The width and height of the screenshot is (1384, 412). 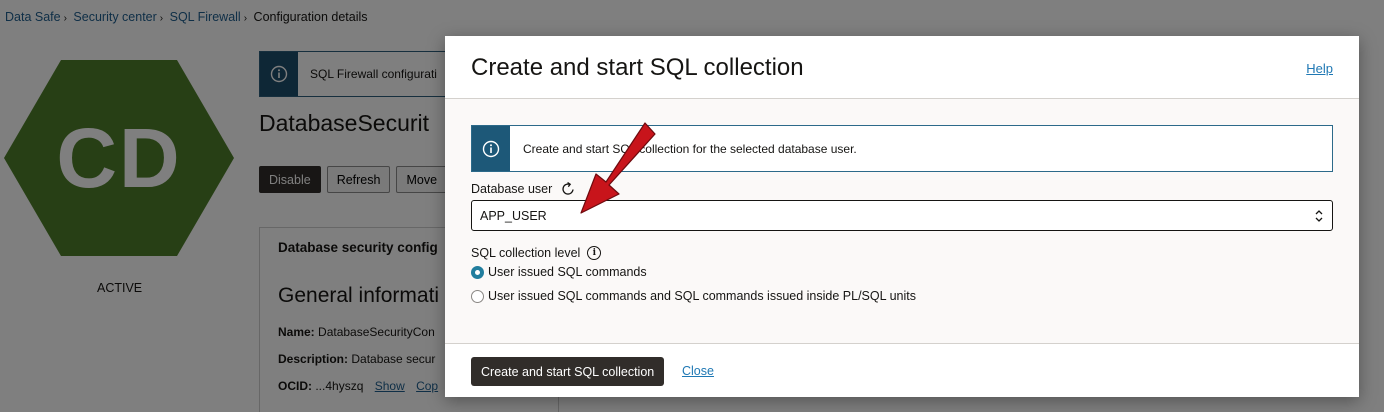 I want to click on radio-button-unchecked, so click(x=477, y=296).